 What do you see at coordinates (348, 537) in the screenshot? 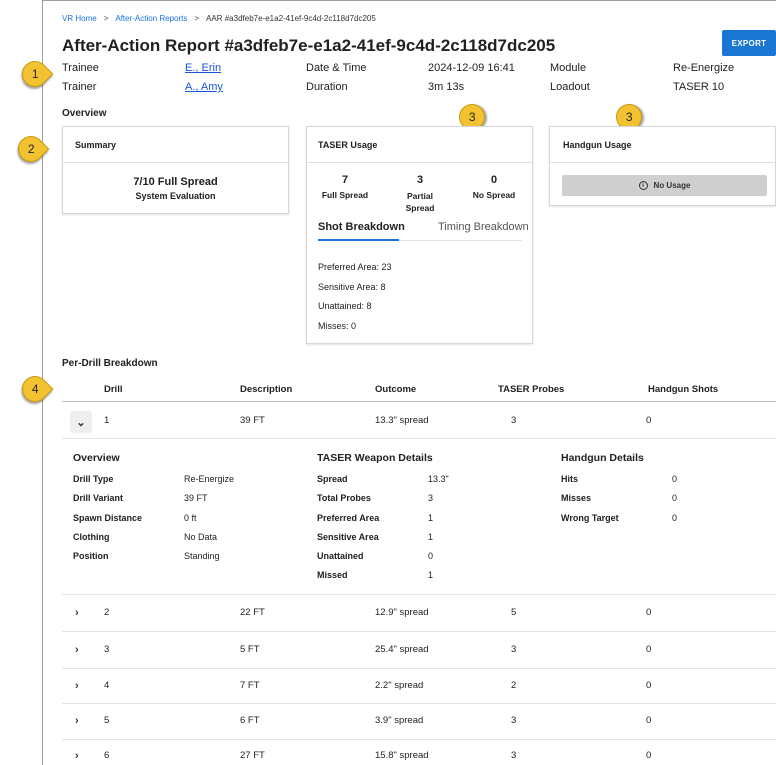
I see `detail-key: Sensitive Area` at bounding box center [348, 537].